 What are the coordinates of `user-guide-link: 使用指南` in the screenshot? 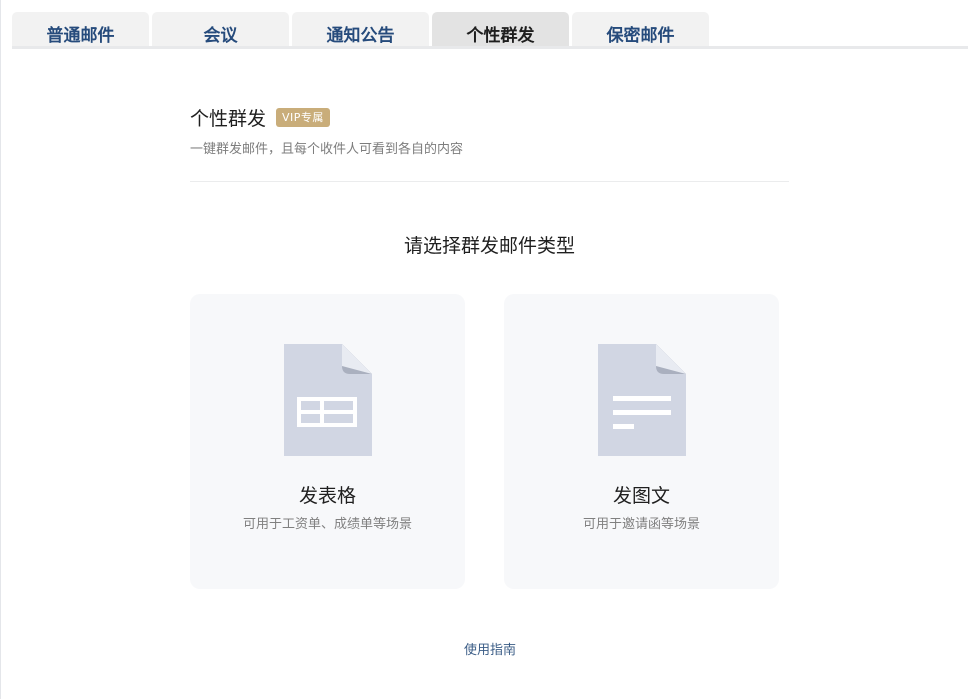 It's located at (490, 648).